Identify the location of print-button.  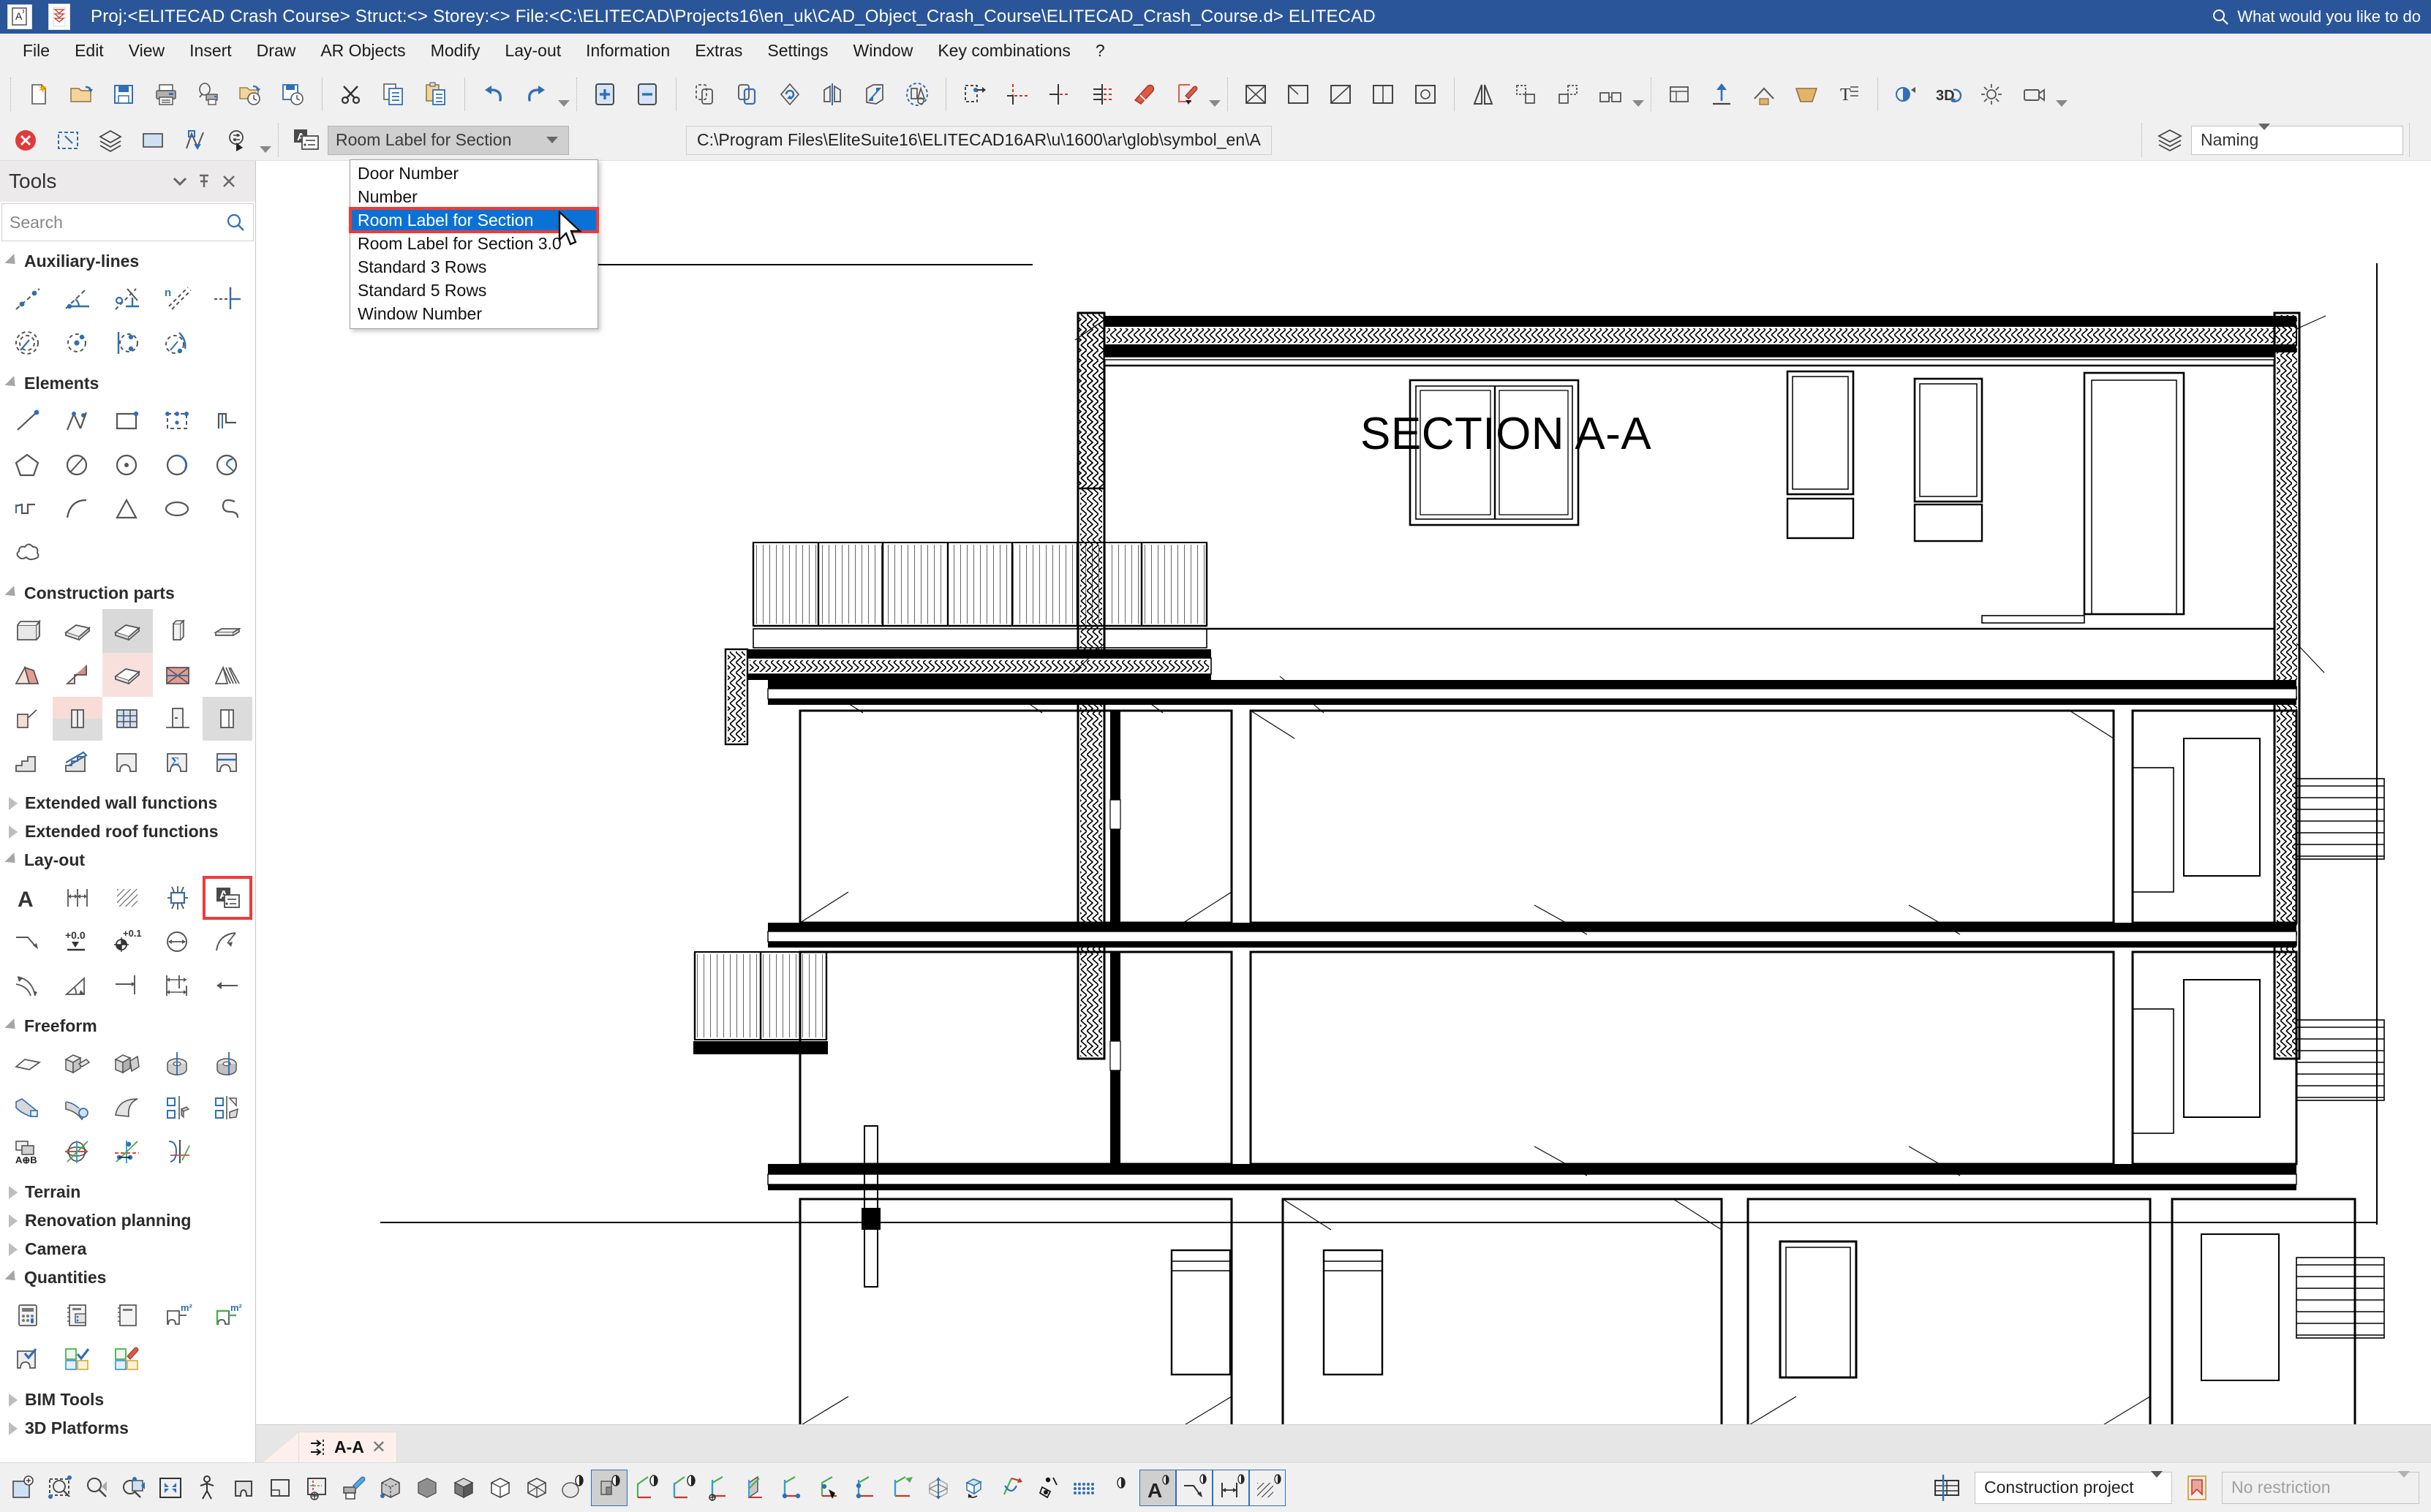
(166, 94).